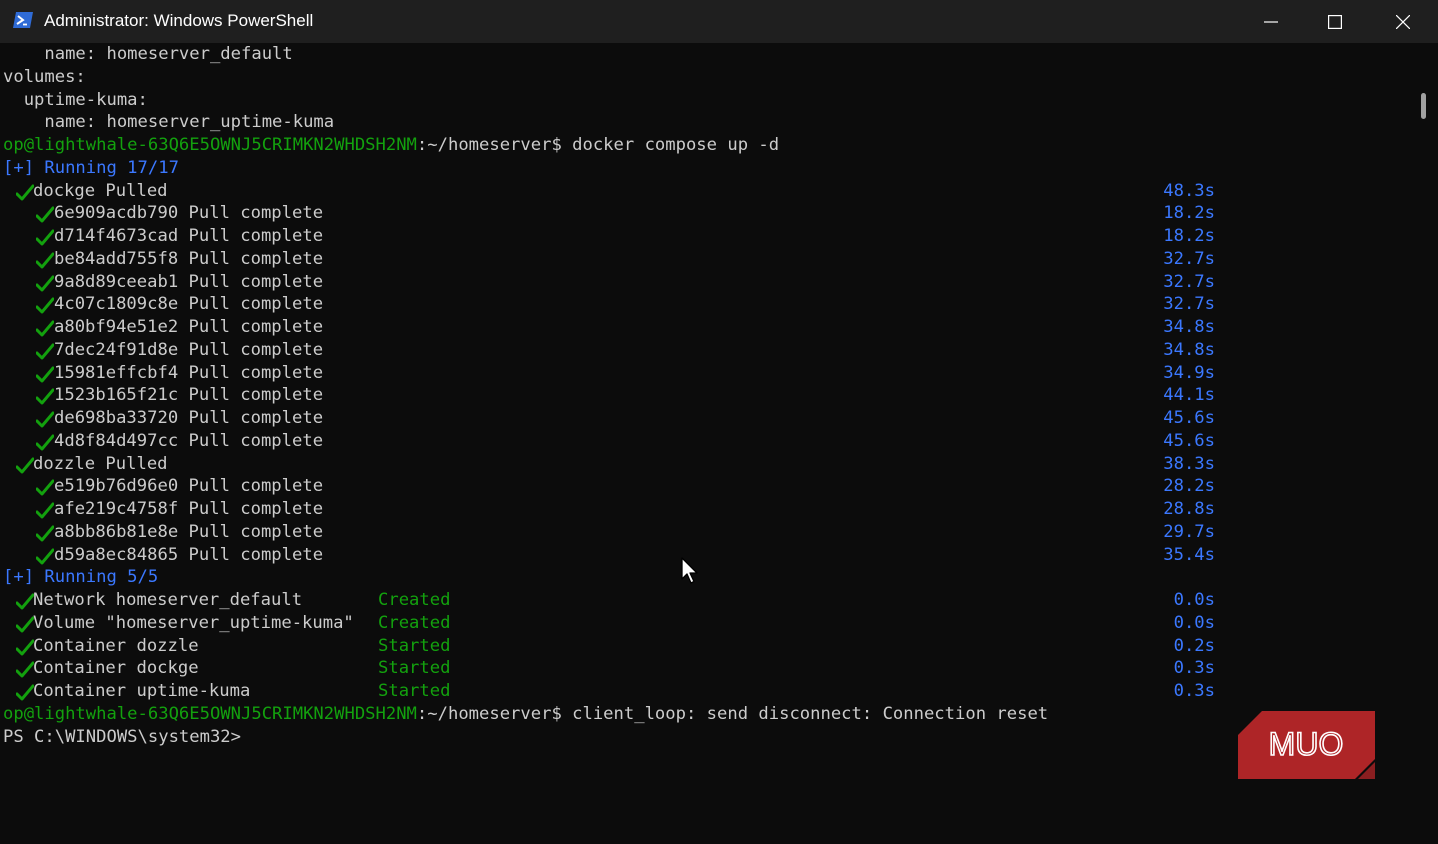 This screenshot has width=1438, height=844. I want to click on svg-text: MUO, so click(1306, 744).